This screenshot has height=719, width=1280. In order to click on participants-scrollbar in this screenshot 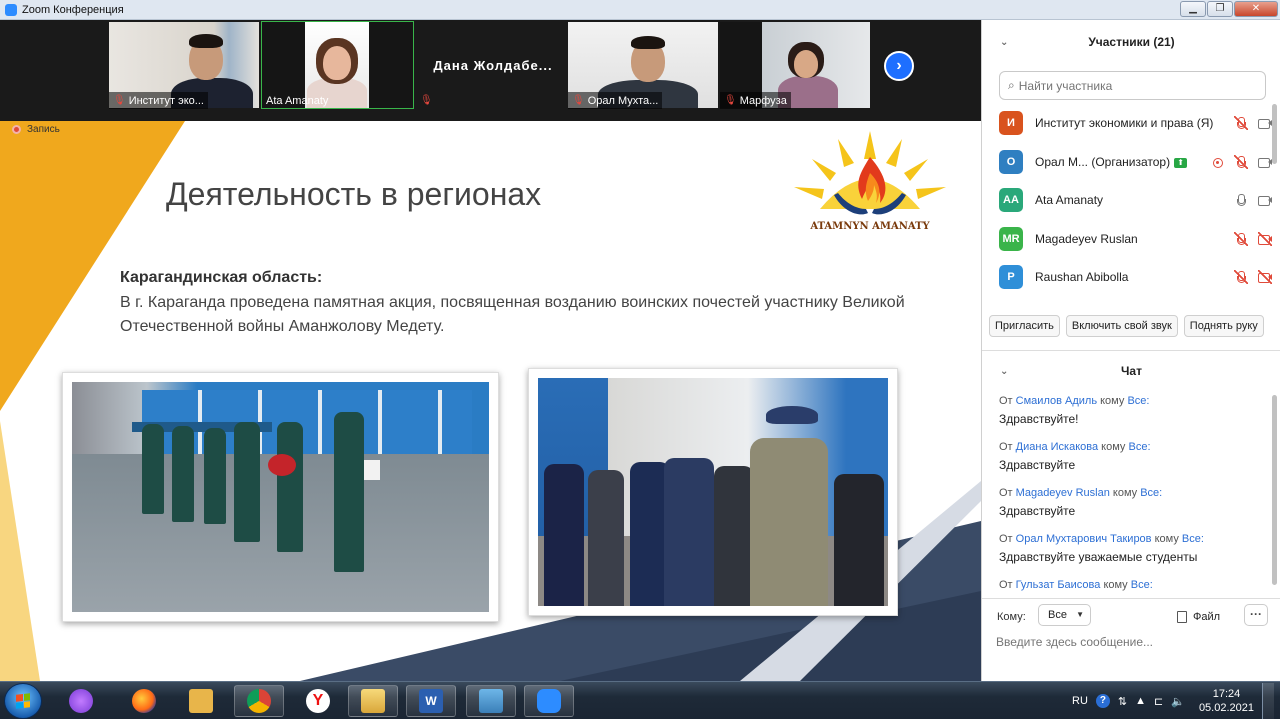, I will do `click(1274, 134)`.